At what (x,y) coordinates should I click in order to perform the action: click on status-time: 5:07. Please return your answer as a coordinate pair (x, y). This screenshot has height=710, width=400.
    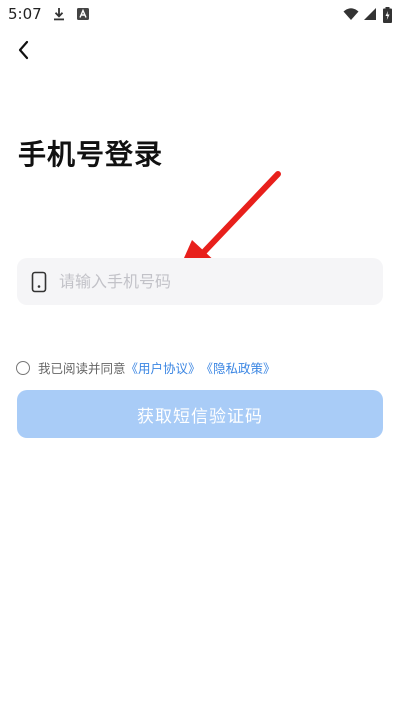
    Looking at the image, I should click on (25, 14).